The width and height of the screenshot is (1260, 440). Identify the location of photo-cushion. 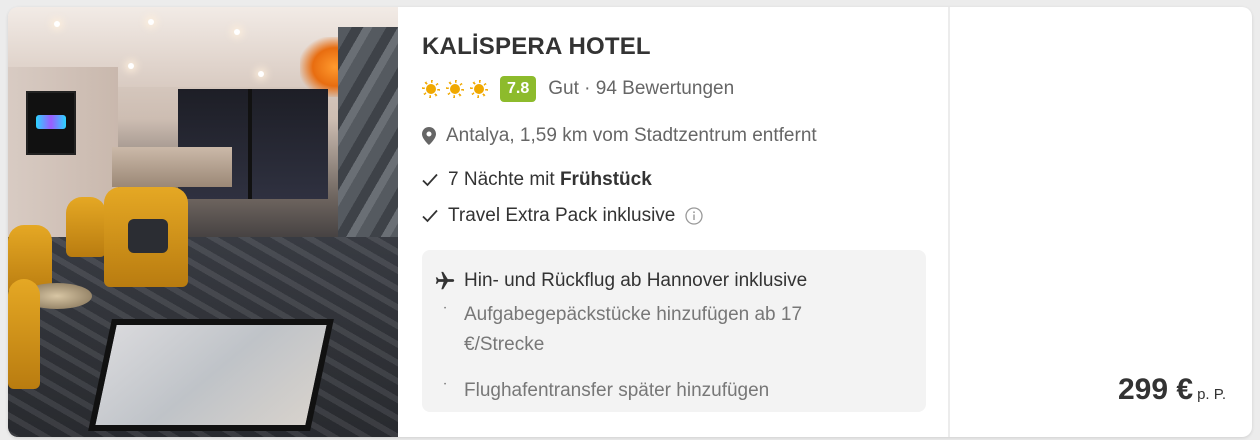
(148, 236).